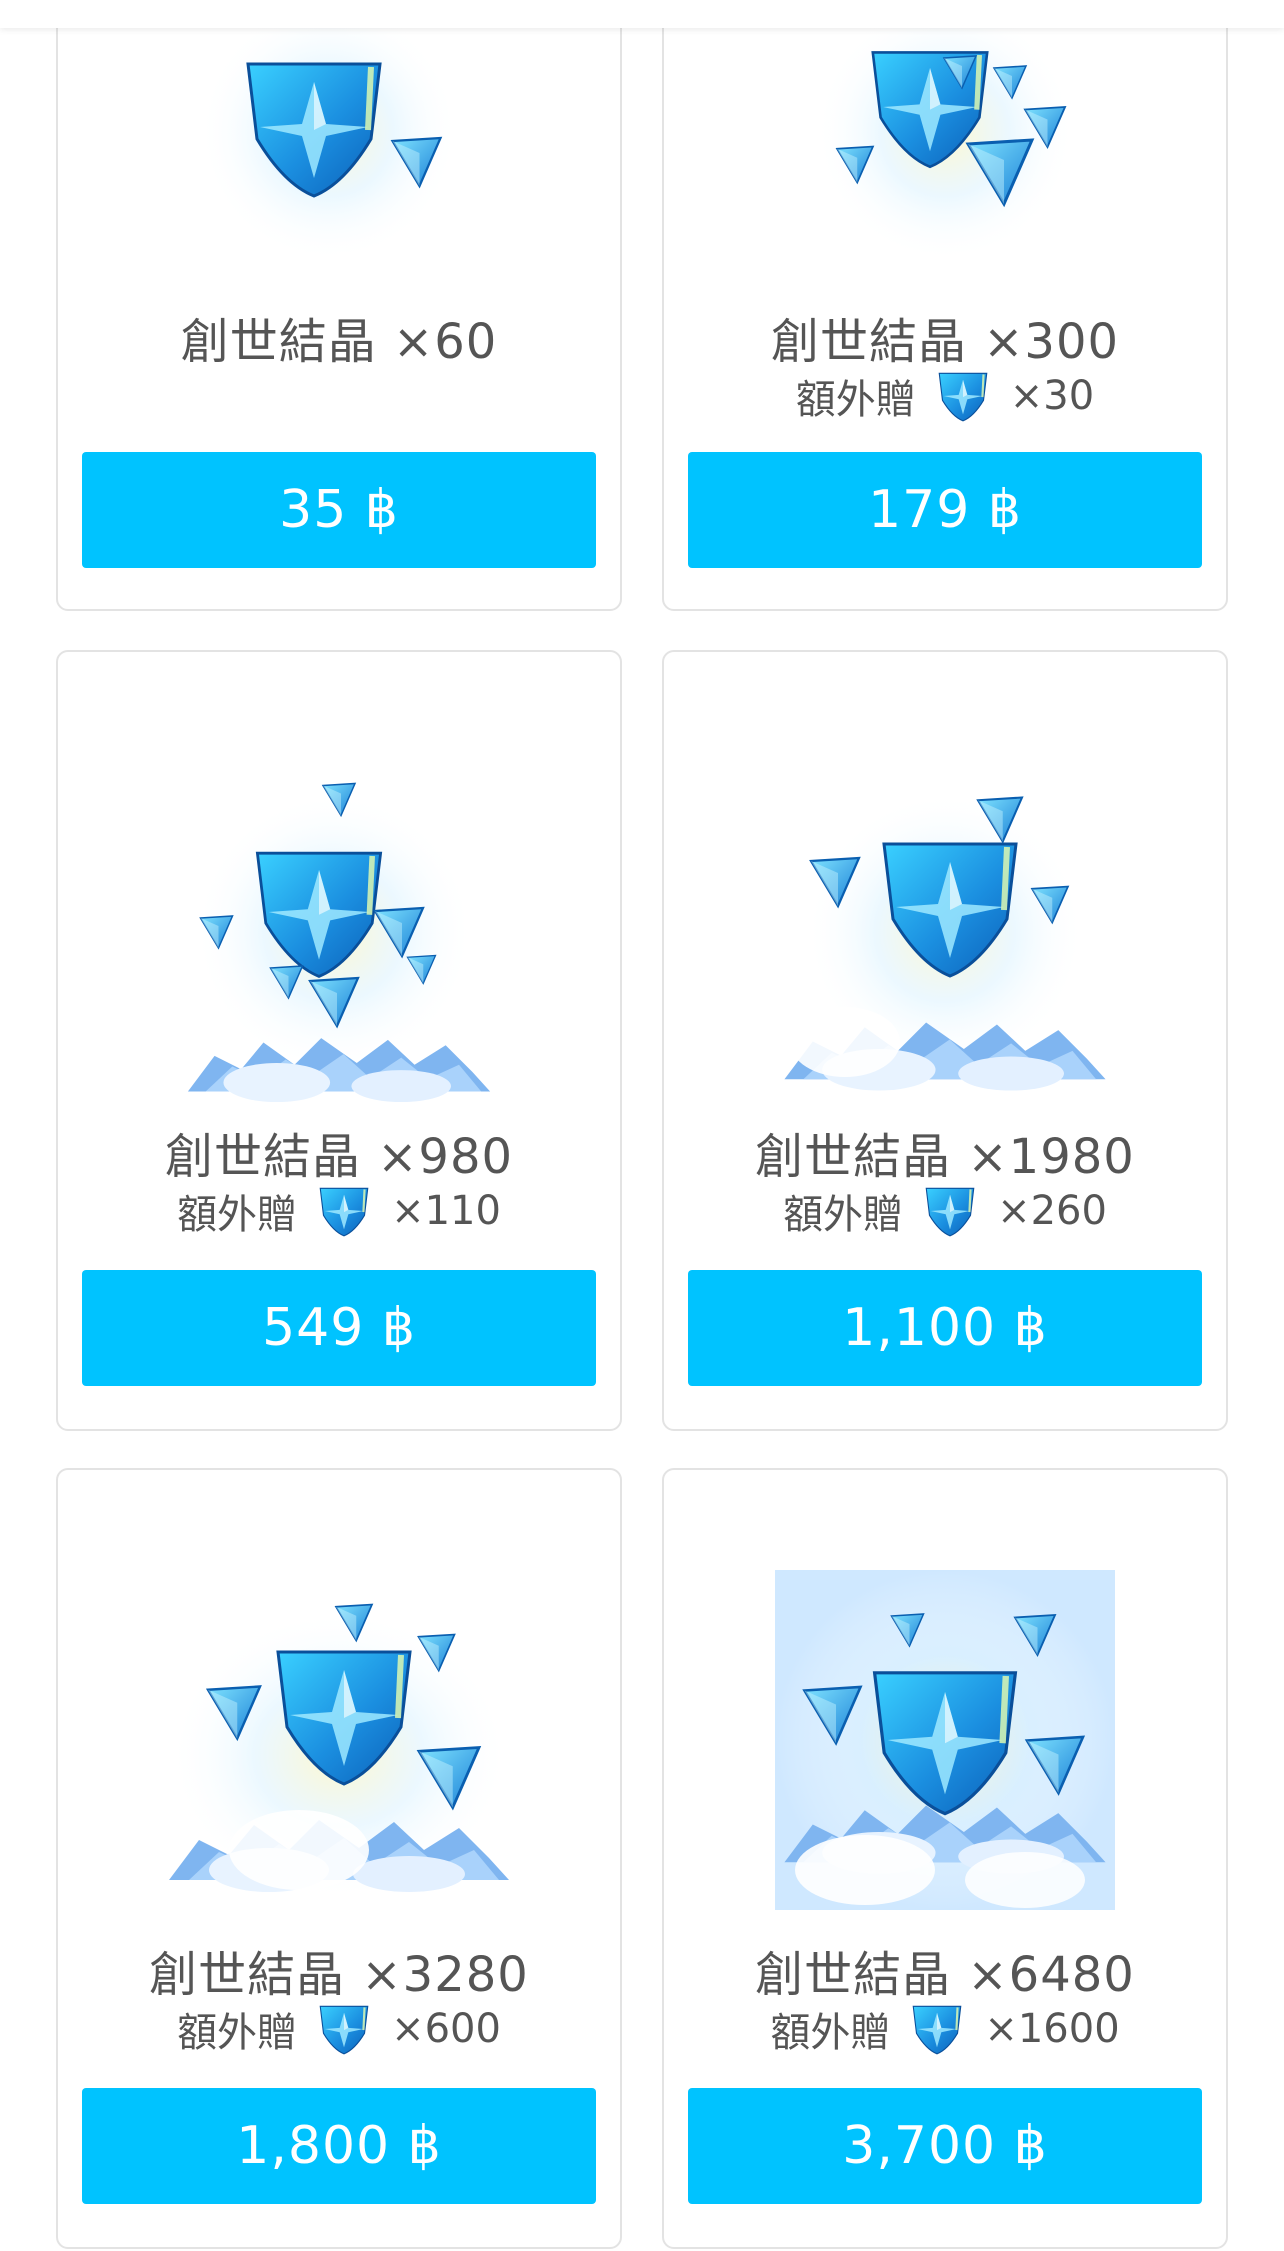 Image resolution: width=1284 pixels, height=2251 pixels. What do you see at coordinates (642, 14) in the screenshot?
I see `top-bar` at bounding box center [642, 14].